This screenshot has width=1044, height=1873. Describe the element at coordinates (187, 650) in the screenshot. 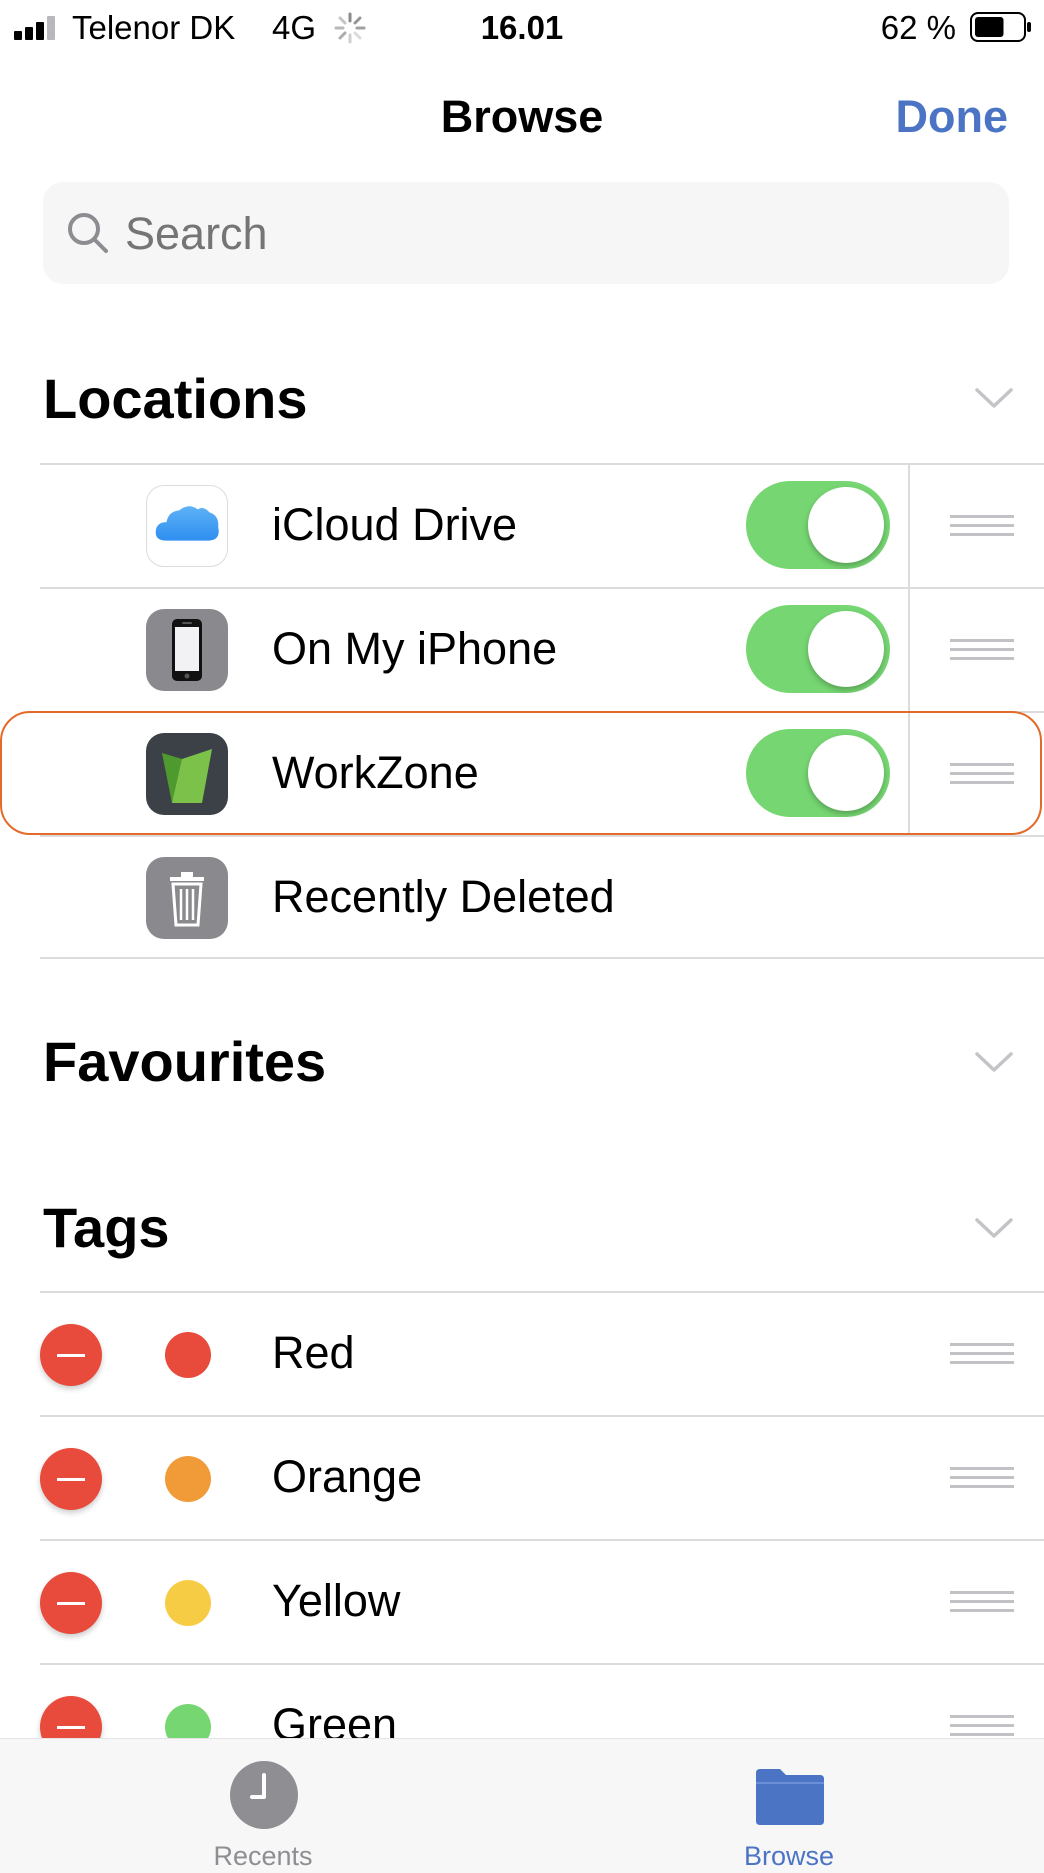

I see `iphone-icon` at that location.